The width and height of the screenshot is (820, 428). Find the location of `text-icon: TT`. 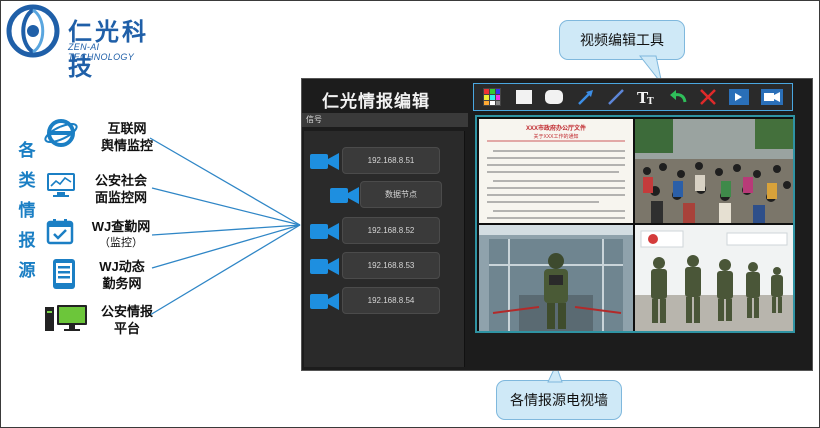

text-icon: TT is located at coordinates (646, 97).